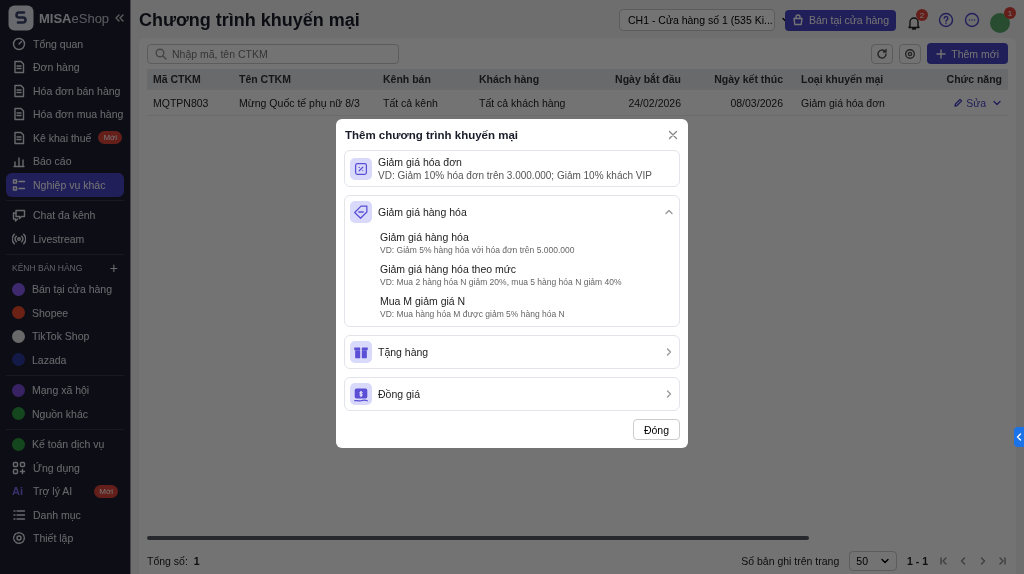 This screenshot has height=574, width=1024. I want to click on total-label: Tổng số:, so click(167, 561).